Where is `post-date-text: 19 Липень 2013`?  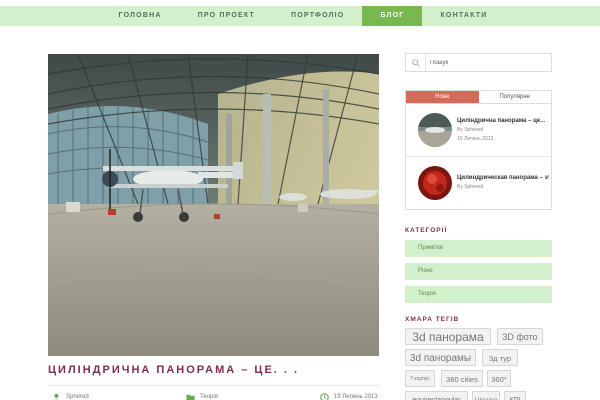
post-date-text: 19 Липень 2013 is located at coordinates (356, 397).